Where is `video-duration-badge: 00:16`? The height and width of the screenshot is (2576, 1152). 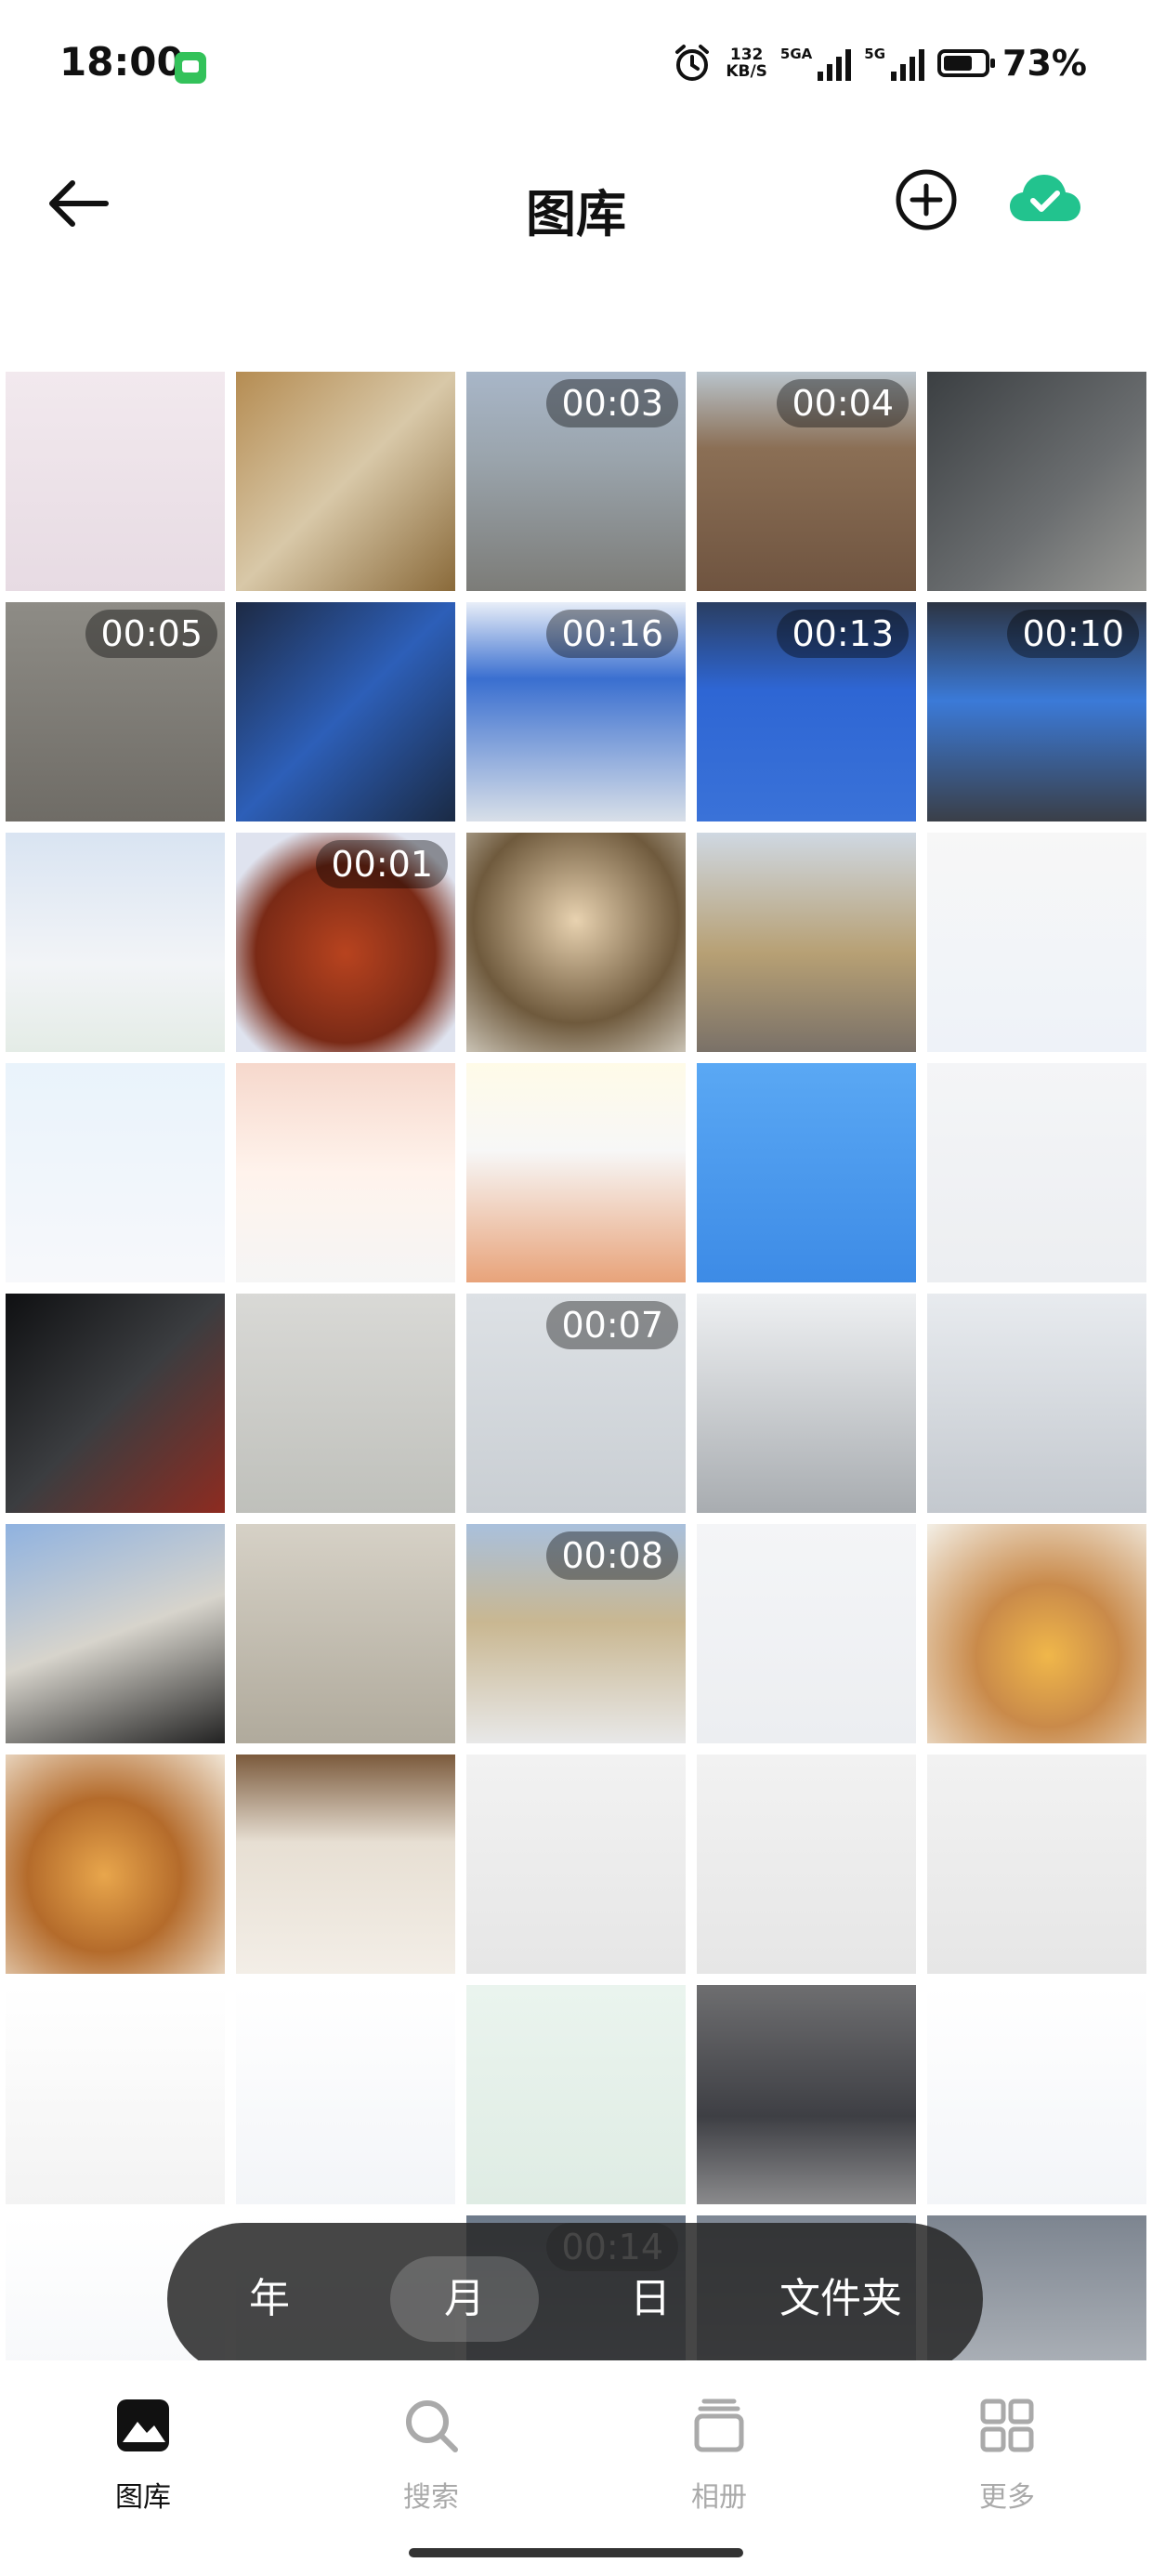
video-duration-badge: 00:16 is located at coordinates (612, 634).